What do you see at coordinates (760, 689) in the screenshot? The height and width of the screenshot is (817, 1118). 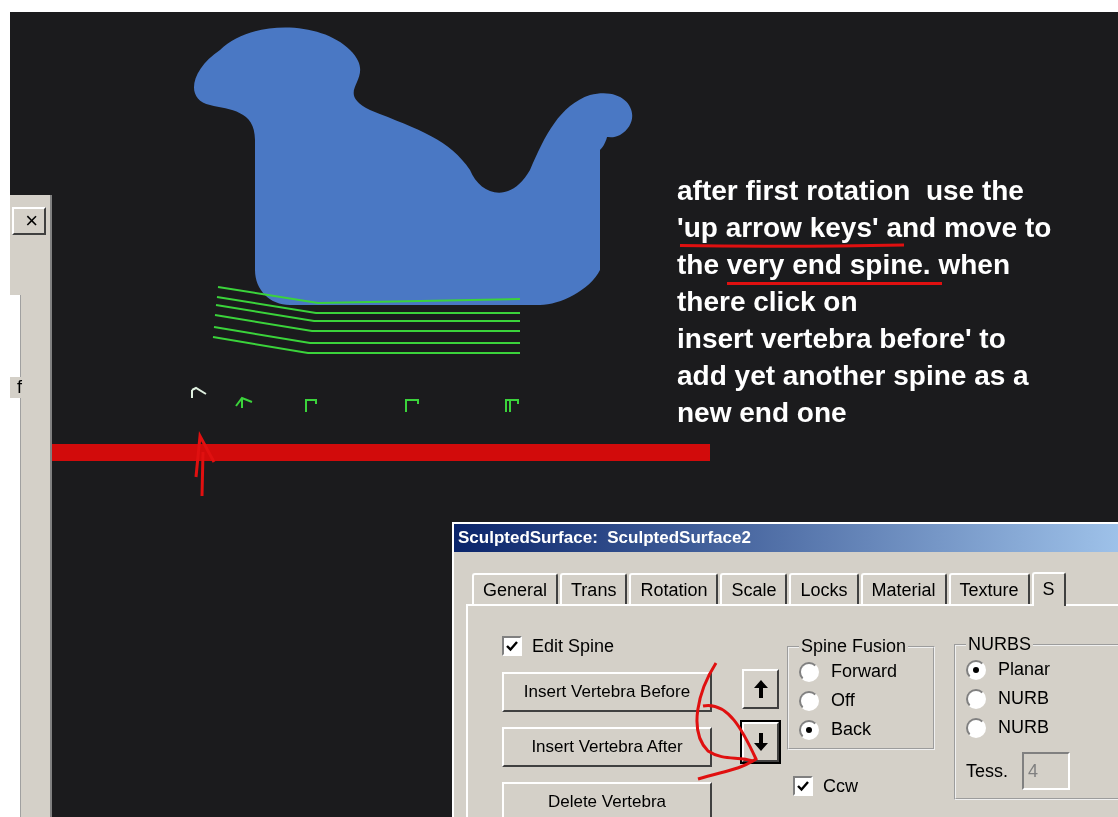 I see `up-arrow-button` at bounding box center [760, 689].